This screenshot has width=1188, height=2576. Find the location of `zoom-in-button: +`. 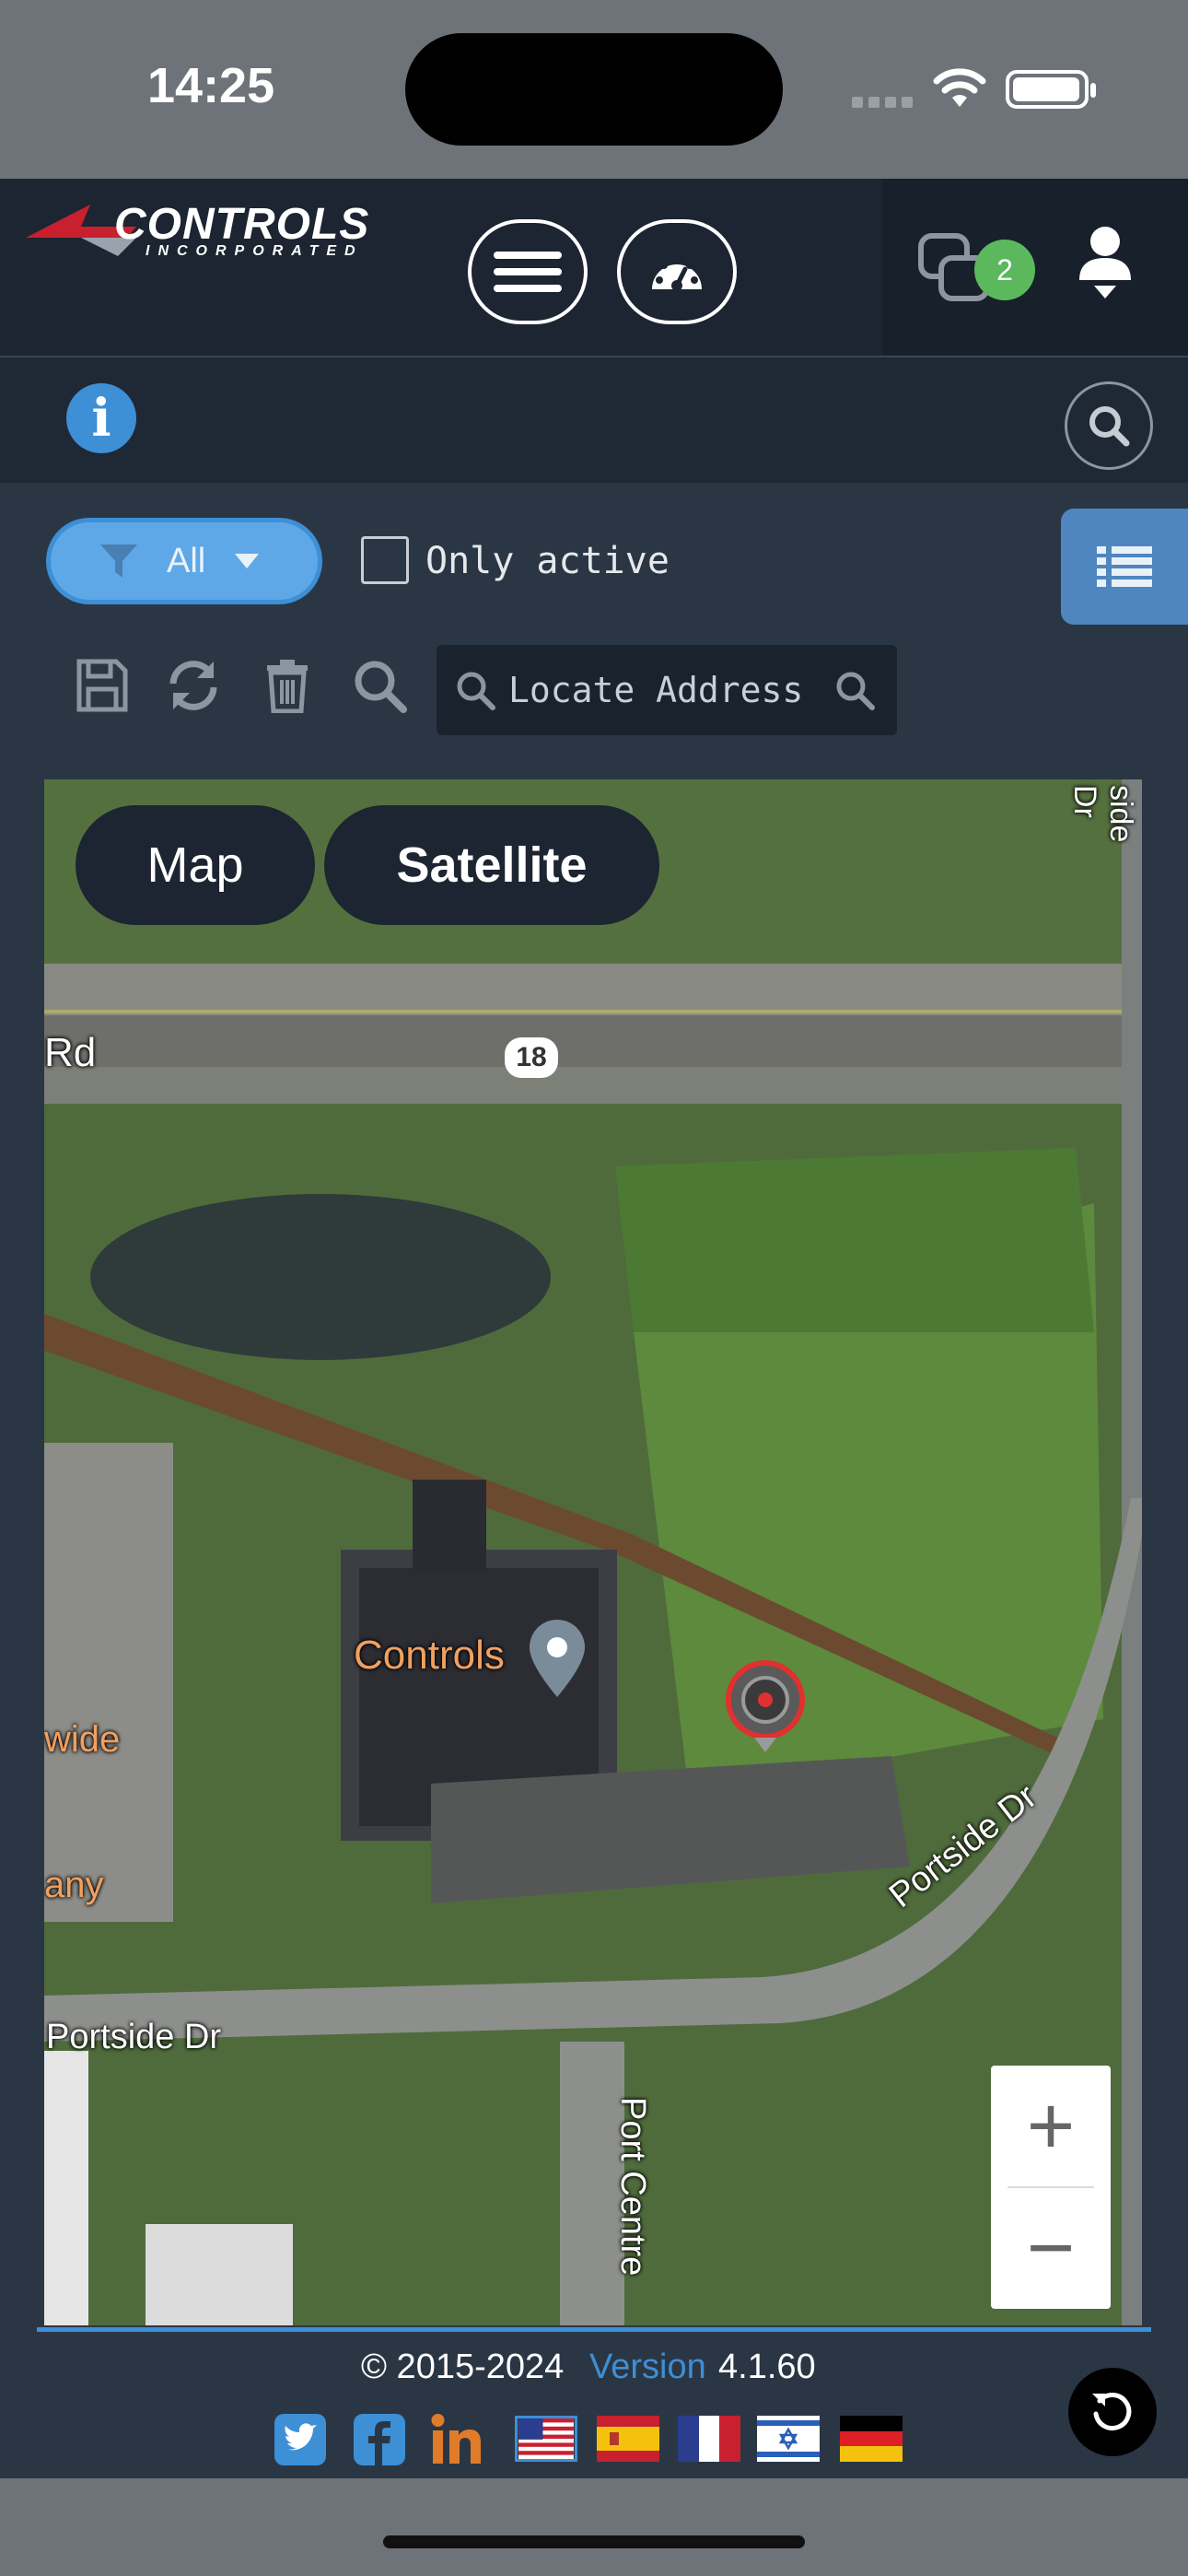

zoom-in-button: + is located at coordinates (1051, 2126).